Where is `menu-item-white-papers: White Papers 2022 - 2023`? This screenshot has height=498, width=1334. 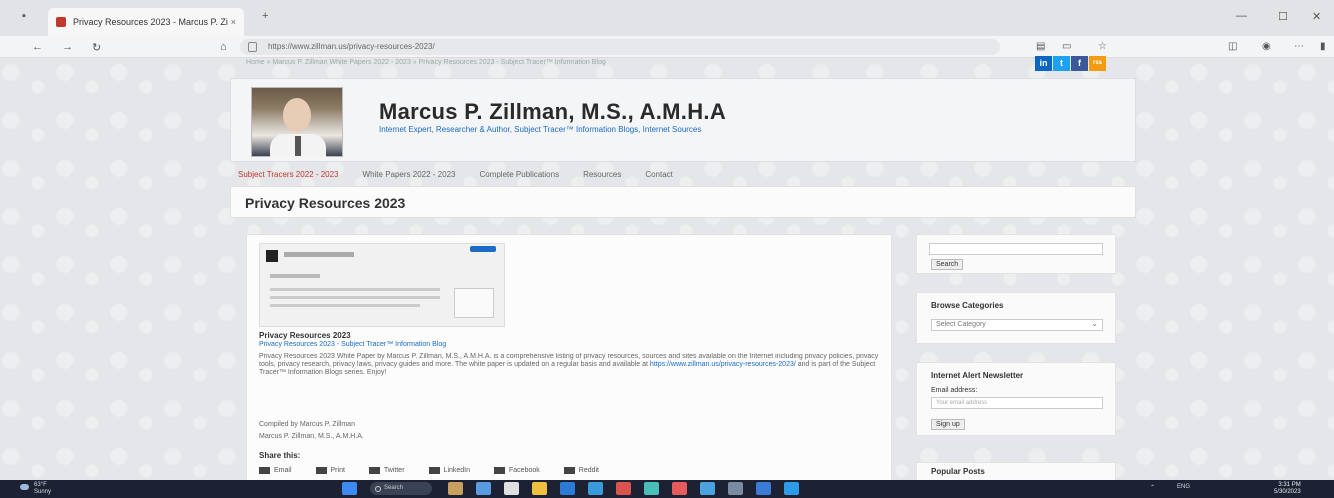 menu-item-white-papers: White Papers 2022 - 2023 is located at coordinates (409, 175).